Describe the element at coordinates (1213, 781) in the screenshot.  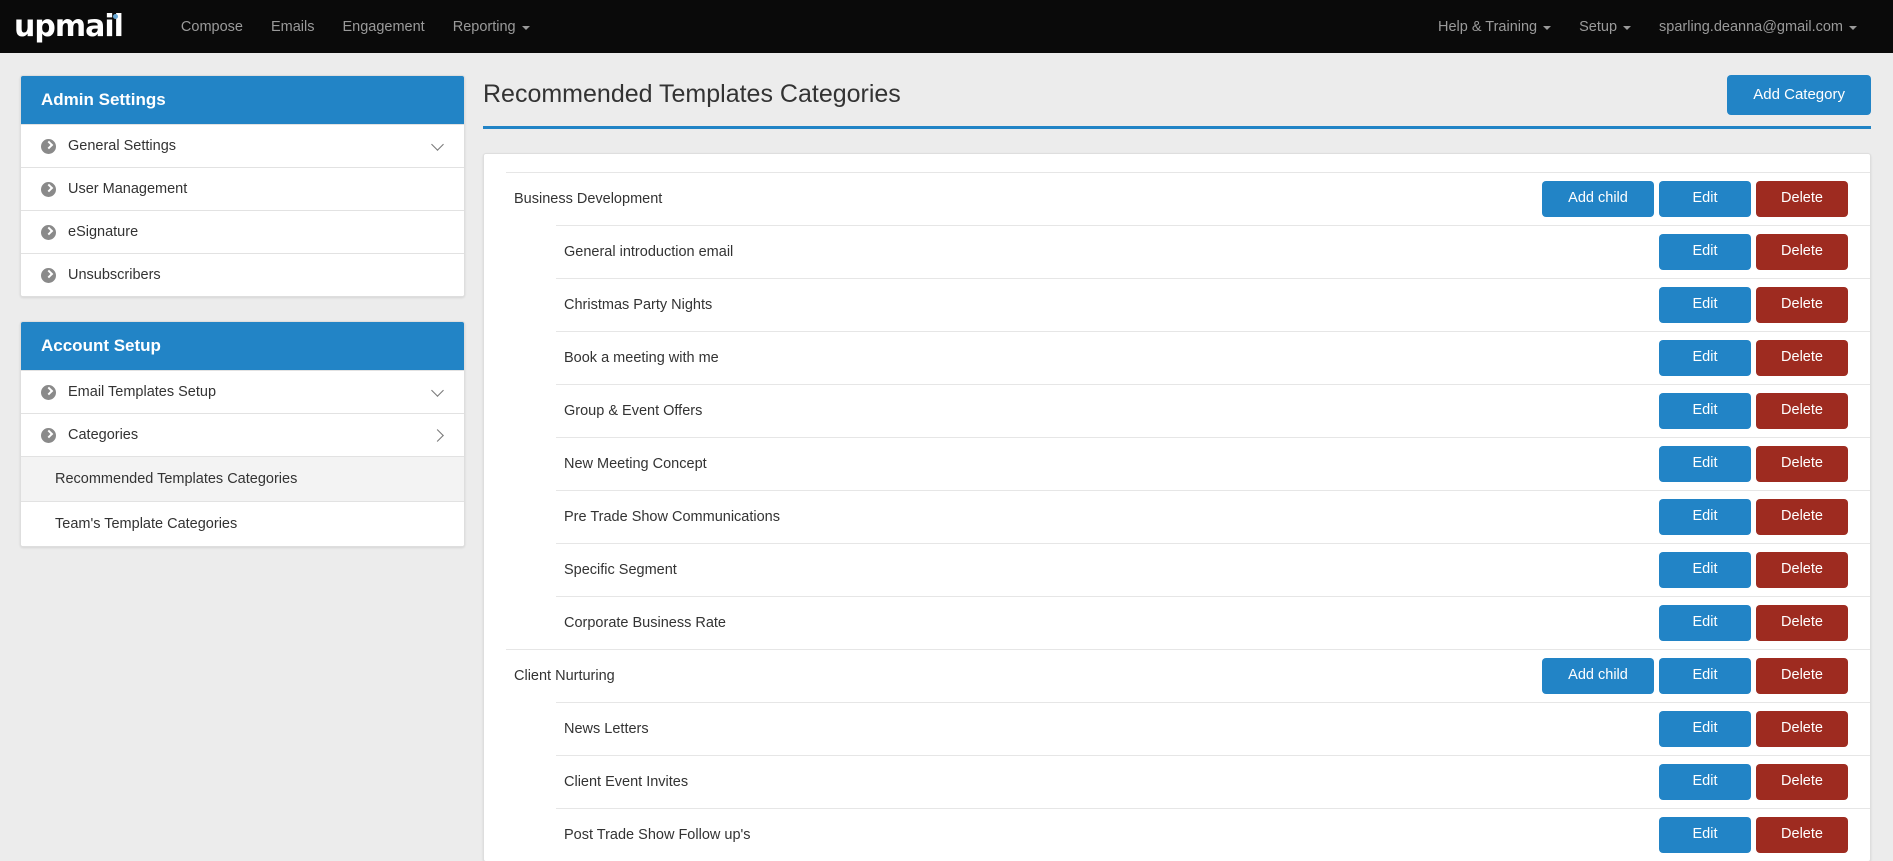
I see `subcategory-row: Client Event Invites Edit Delete` at that location.